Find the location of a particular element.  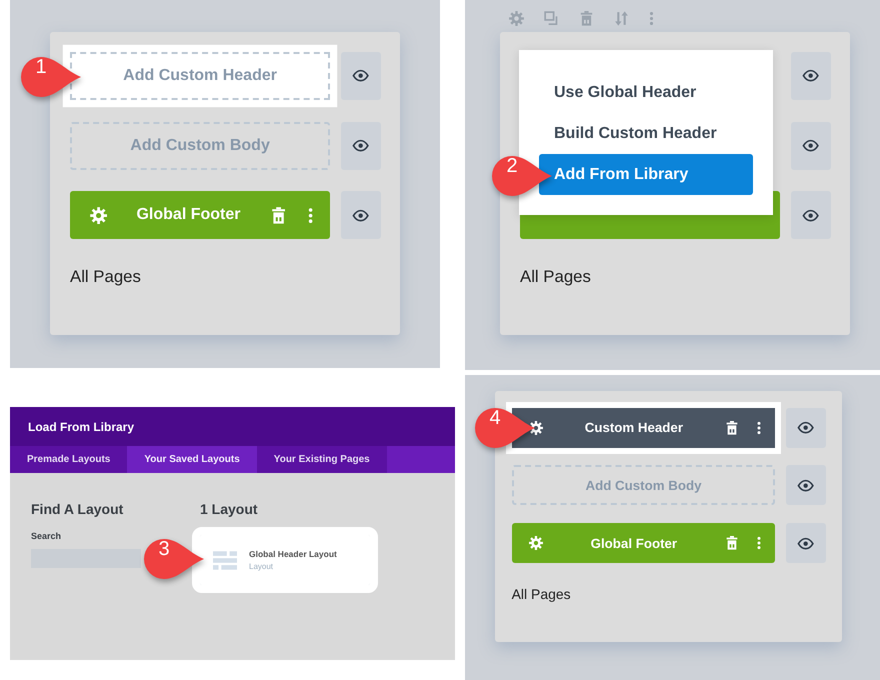

menu-item: Build Custom Header is located at coordinates (646, 133).